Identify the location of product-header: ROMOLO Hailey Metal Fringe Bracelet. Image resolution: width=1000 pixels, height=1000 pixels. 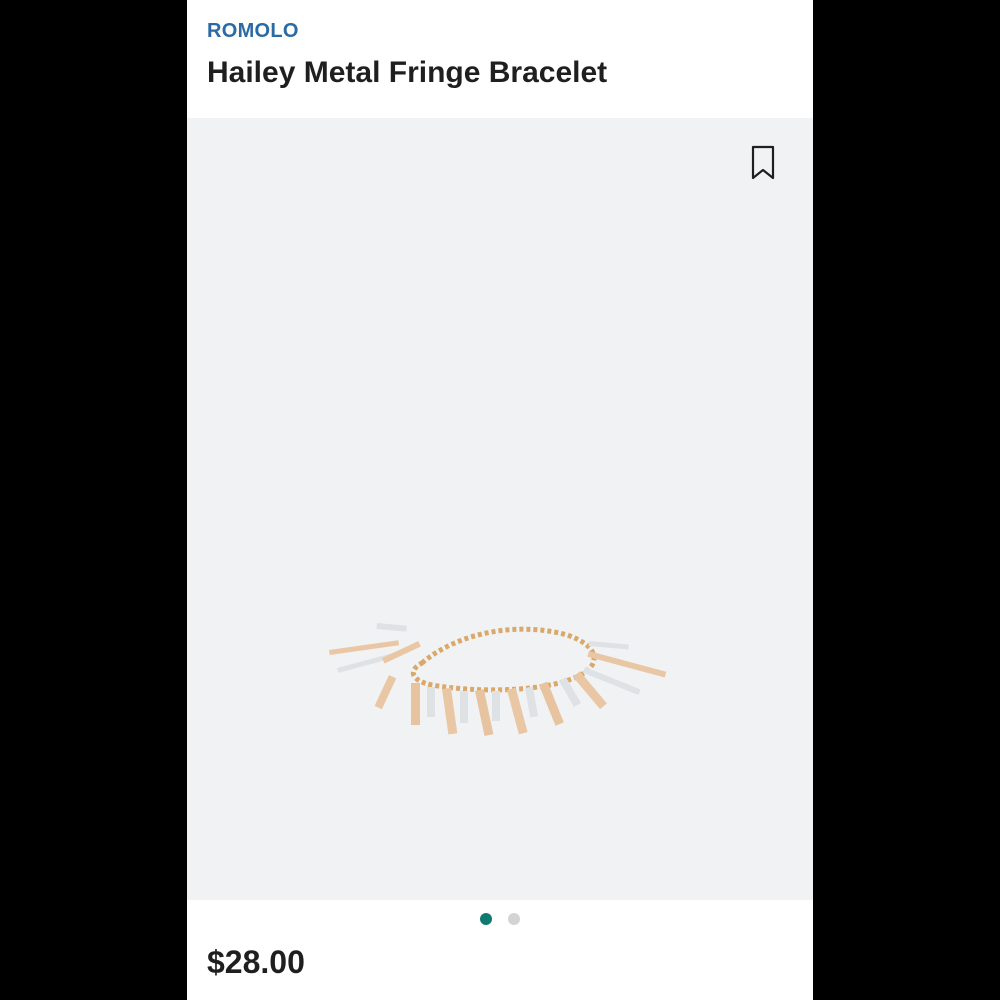
(500, 59).